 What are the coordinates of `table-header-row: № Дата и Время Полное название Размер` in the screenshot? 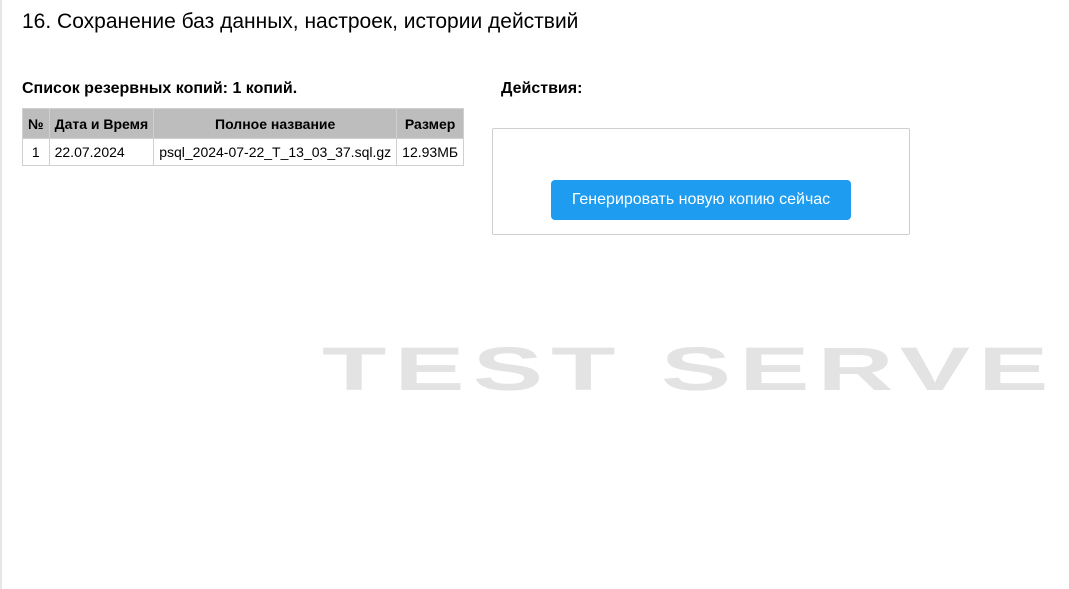 It's located at (243, 123).